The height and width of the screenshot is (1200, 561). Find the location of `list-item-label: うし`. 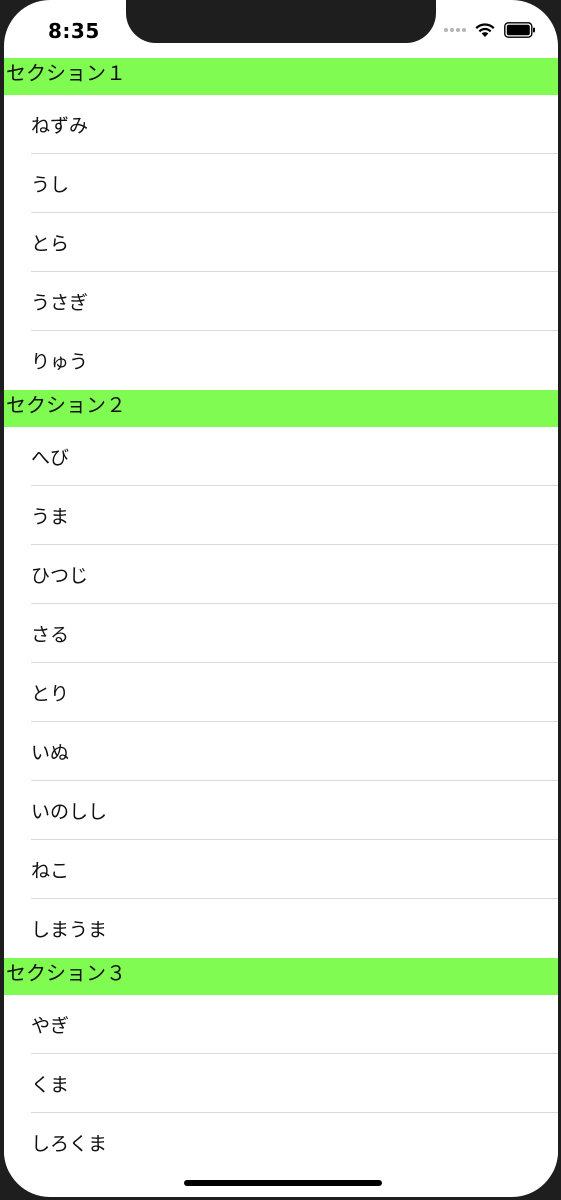

list-item-label: うし is located at coordinates (50, 185).